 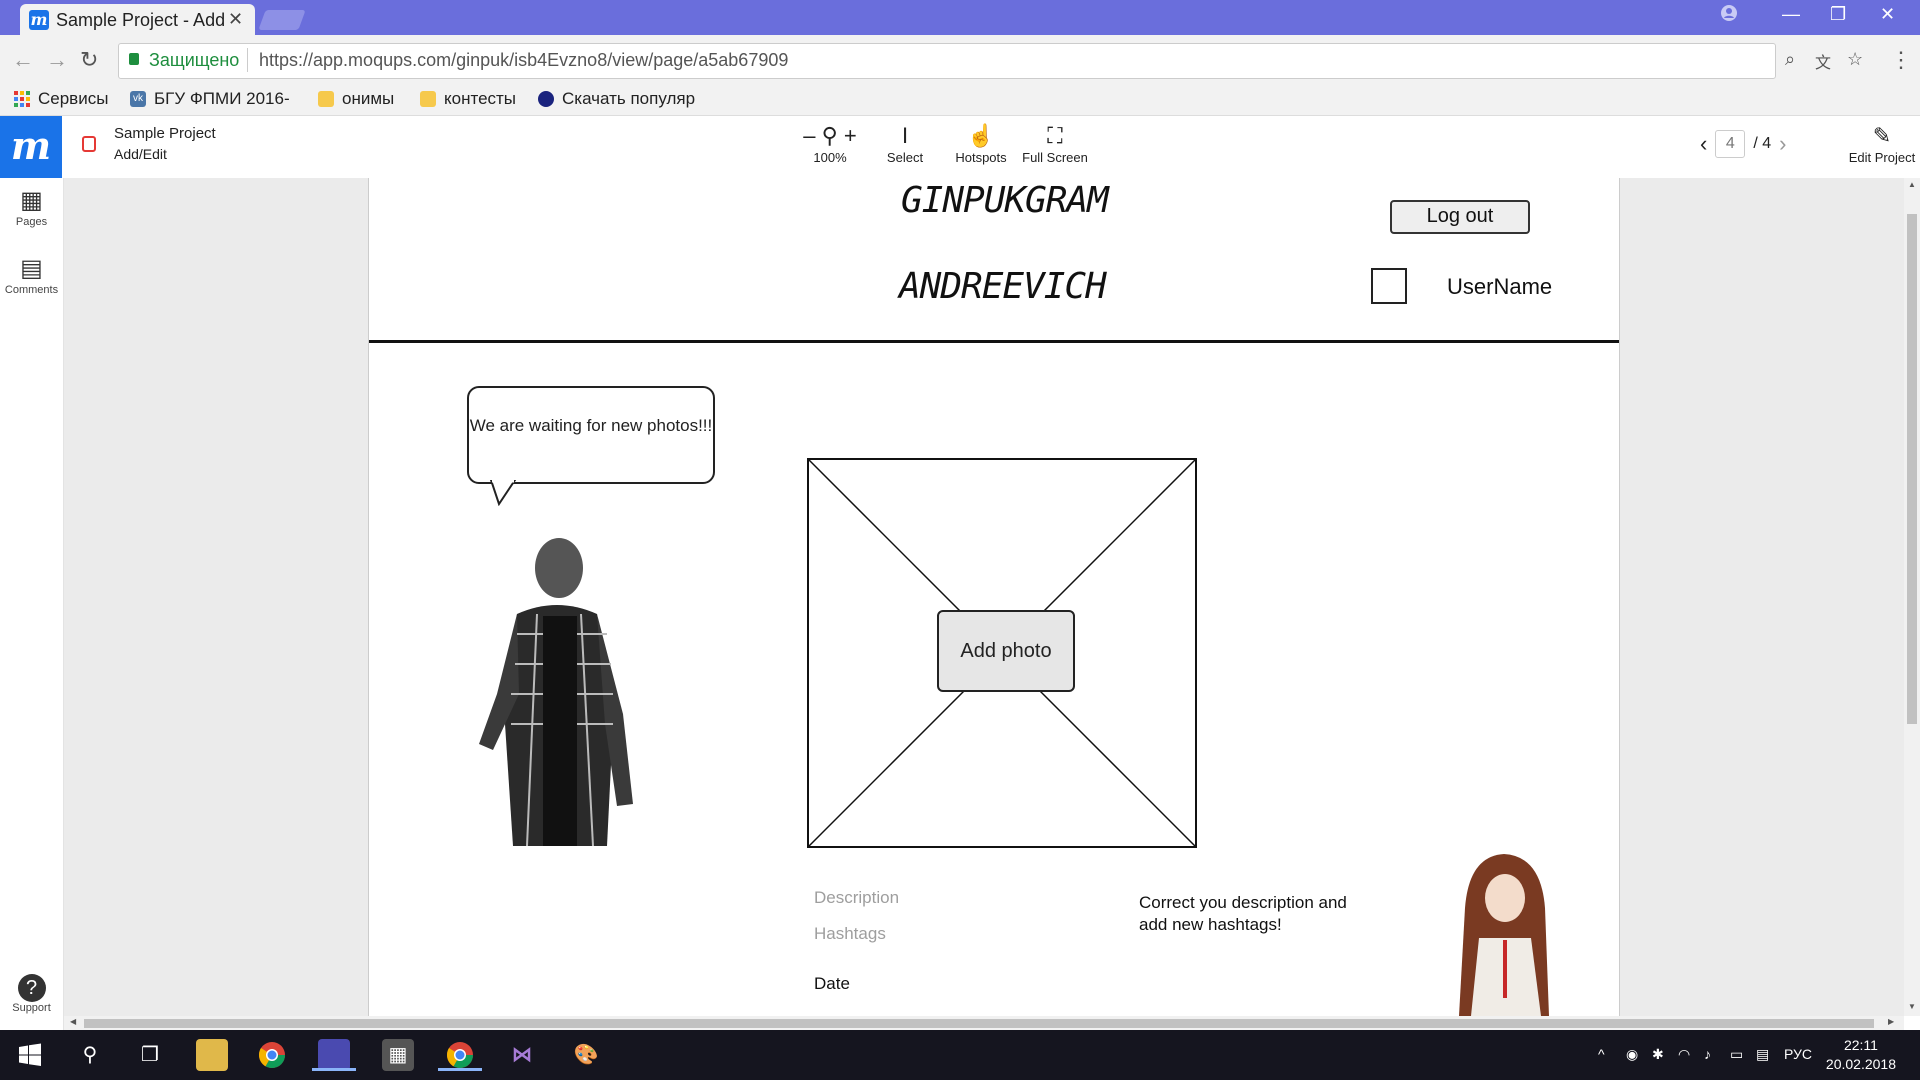 I want to click on fullscreen-icon: ⛶, so click(x=1055, y=135).